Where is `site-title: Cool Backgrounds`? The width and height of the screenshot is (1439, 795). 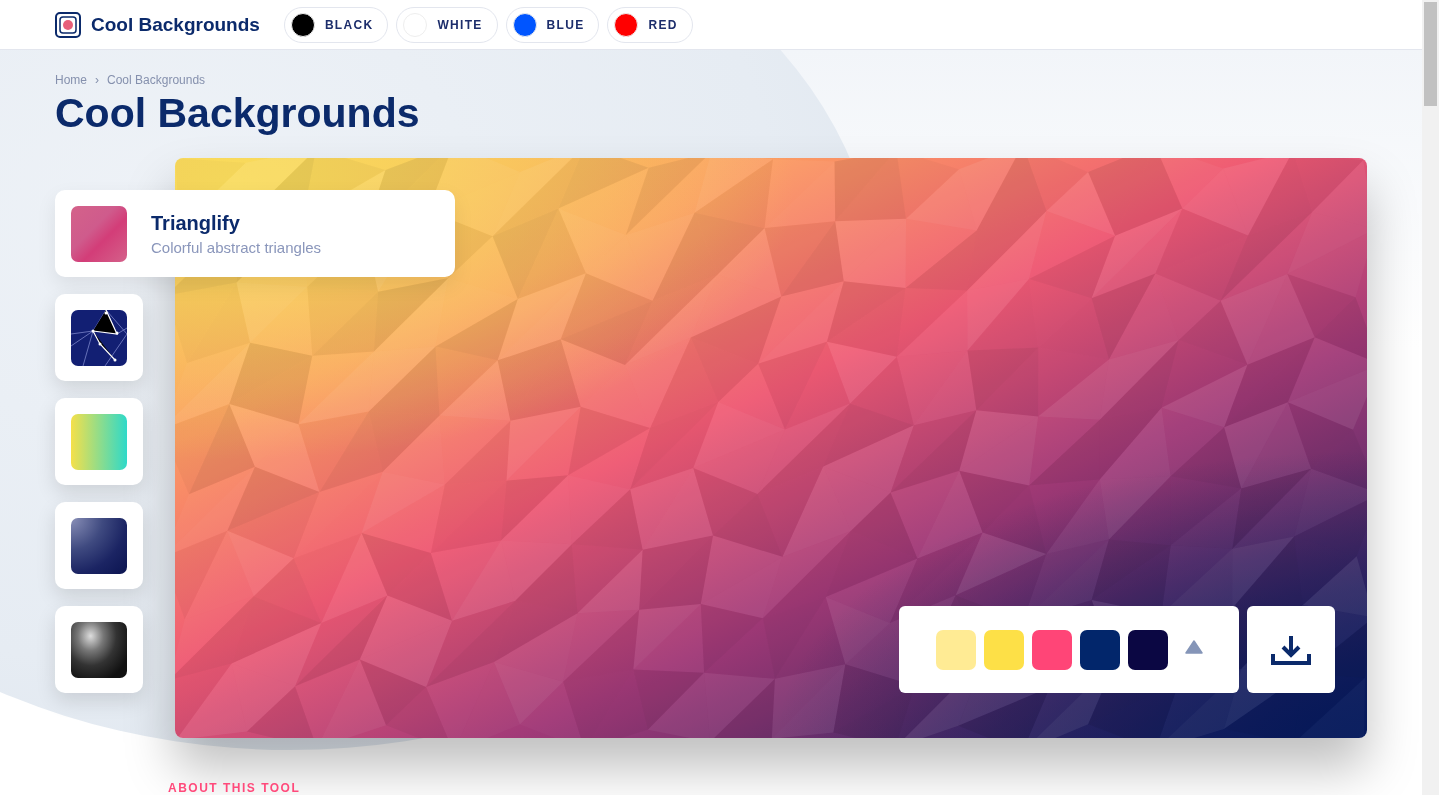
site-title: Cool Backgrounds is located at coordinates (175, 24).